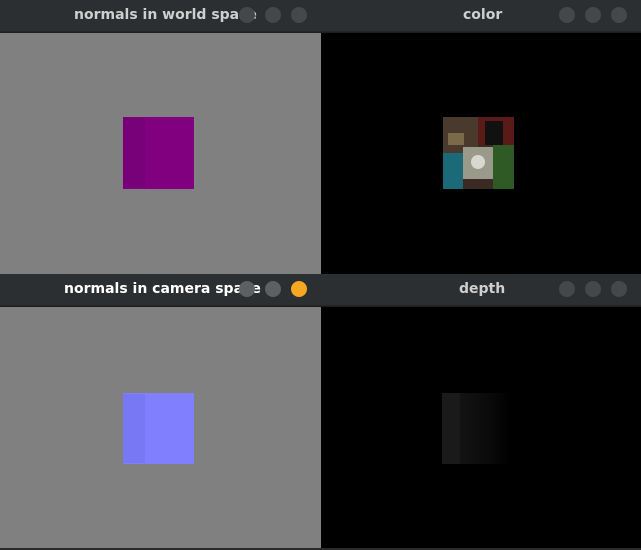 This screenshot has width=641, height=550. What do you see at coordinates (476, 428) in the screenshot?
I see `depth-gradient-square` at bounding box center [476, 428].